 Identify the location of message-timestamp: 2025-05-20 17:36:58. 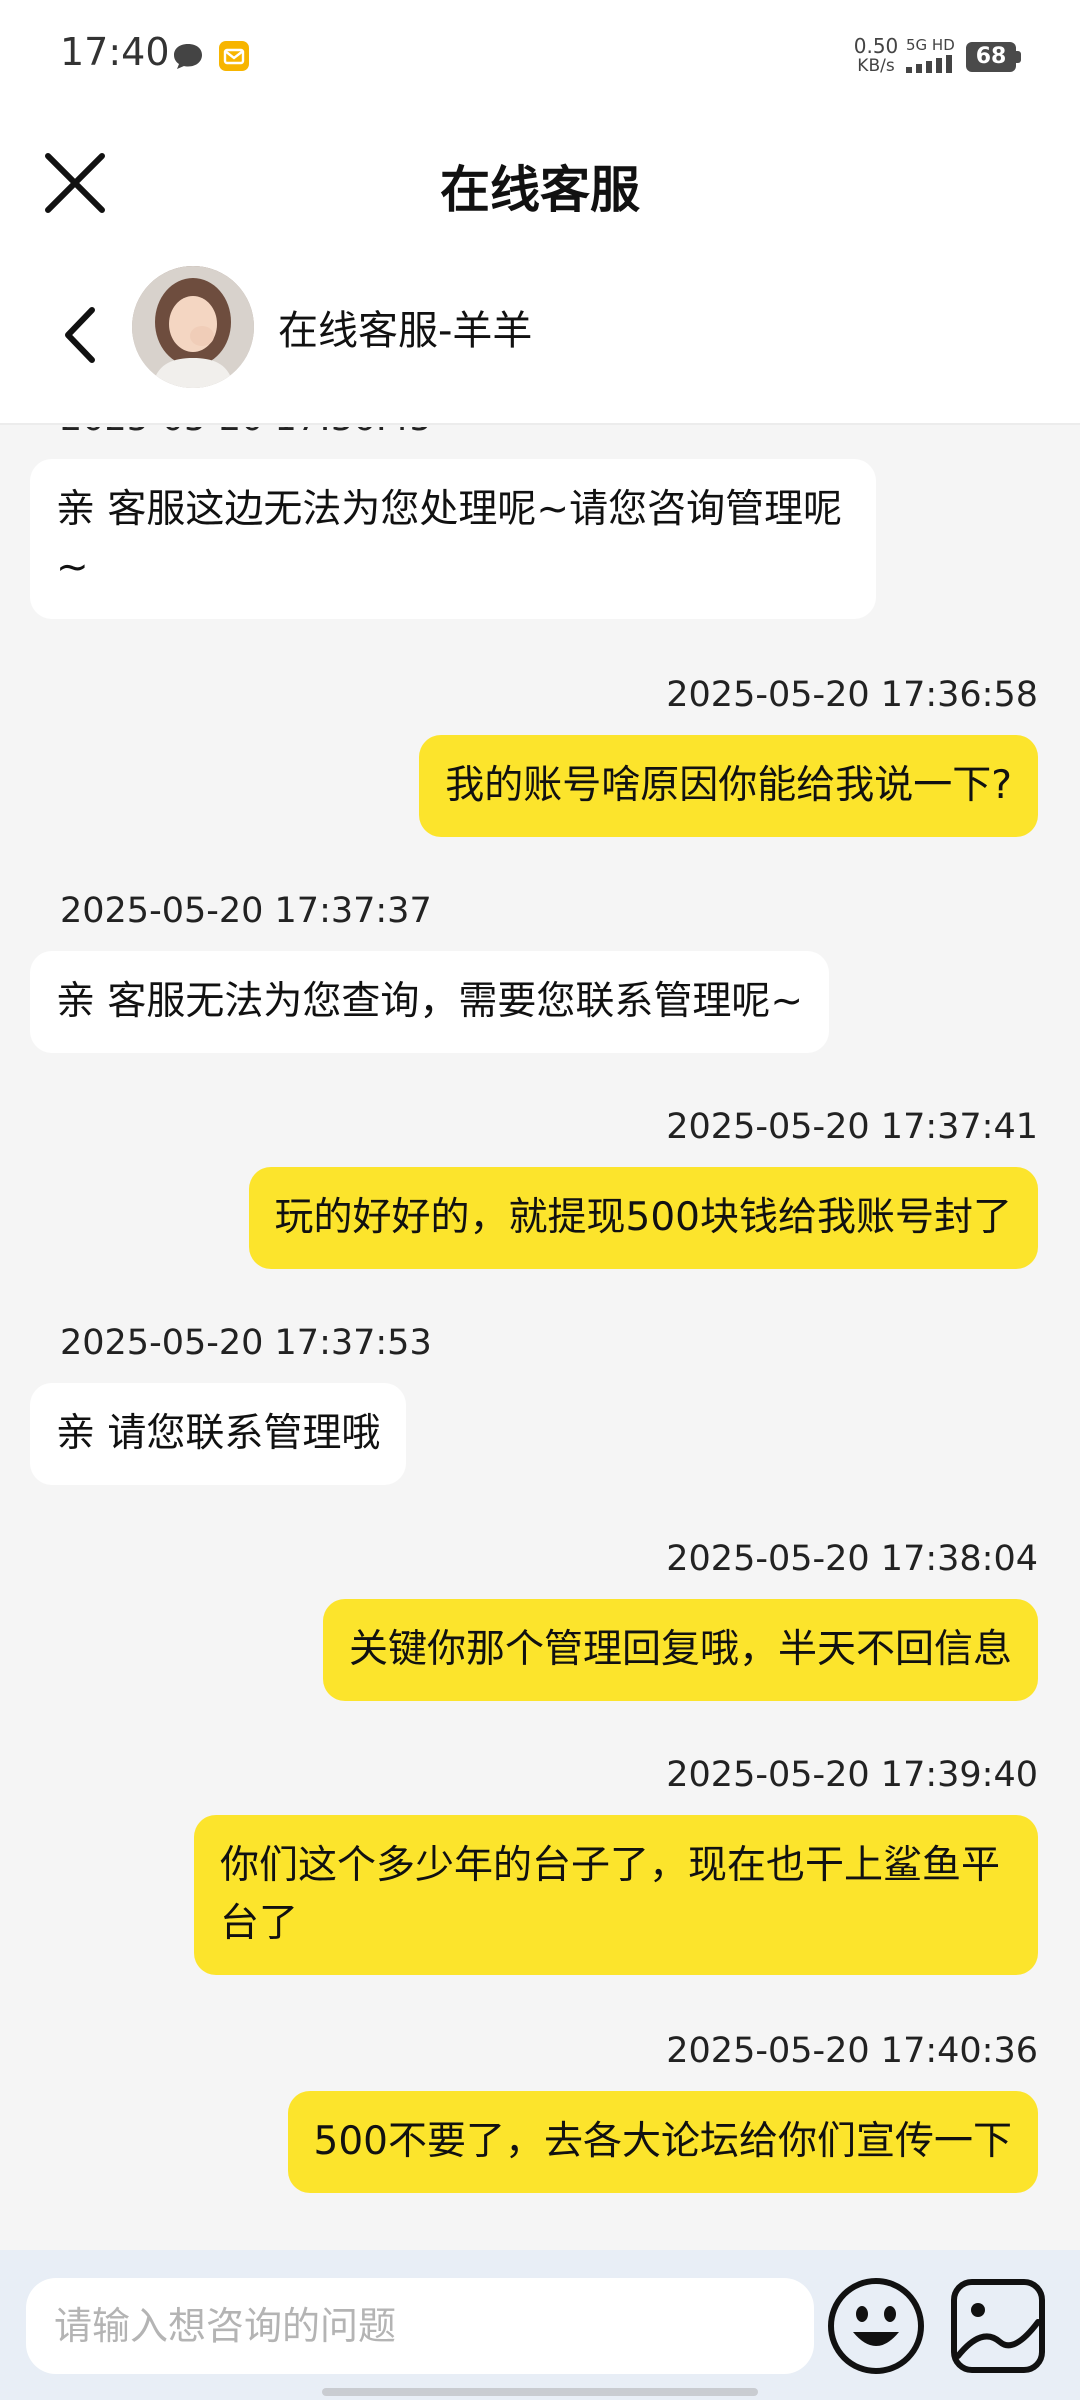
(852, 695).